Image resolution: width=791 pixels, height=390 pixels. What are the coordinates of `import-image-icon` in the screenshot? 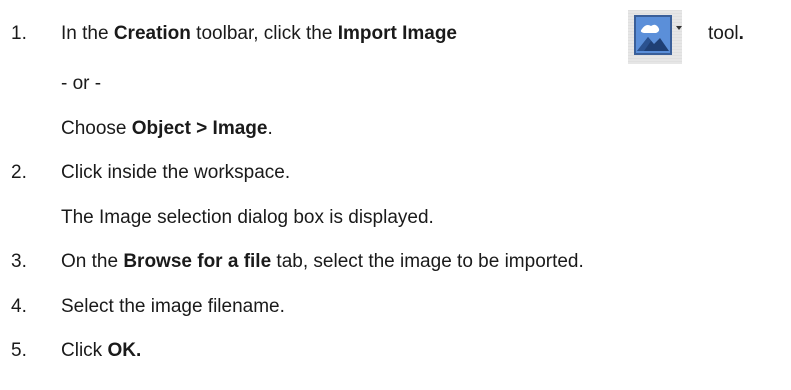 It's located at (655, 37).